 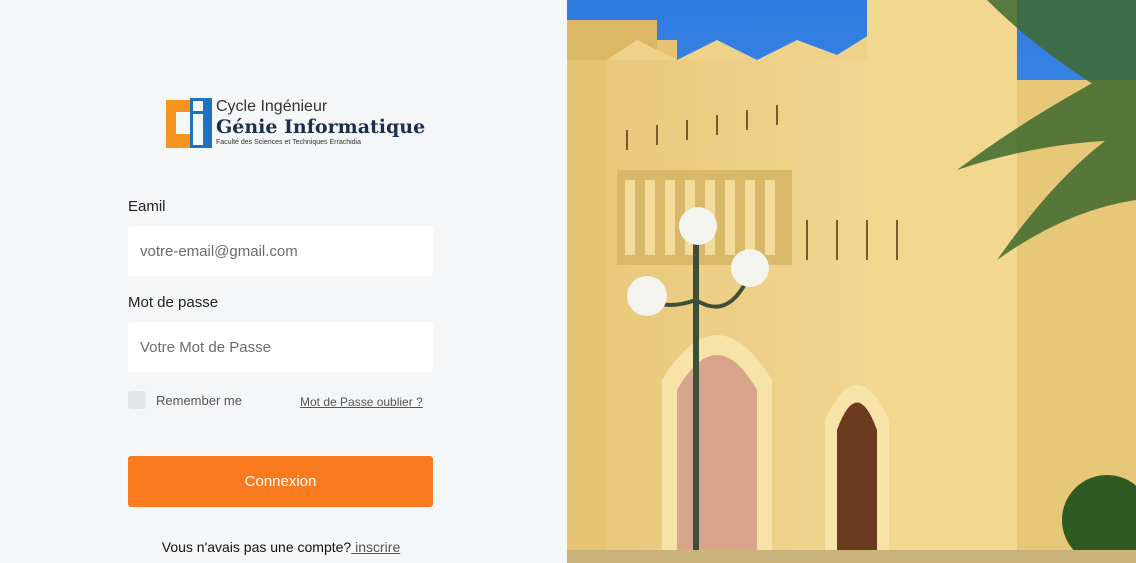 What do you see at coordinates (137, 400) in the screenshot?
I see `remember-checkbox` at bounding box center [137, 400].